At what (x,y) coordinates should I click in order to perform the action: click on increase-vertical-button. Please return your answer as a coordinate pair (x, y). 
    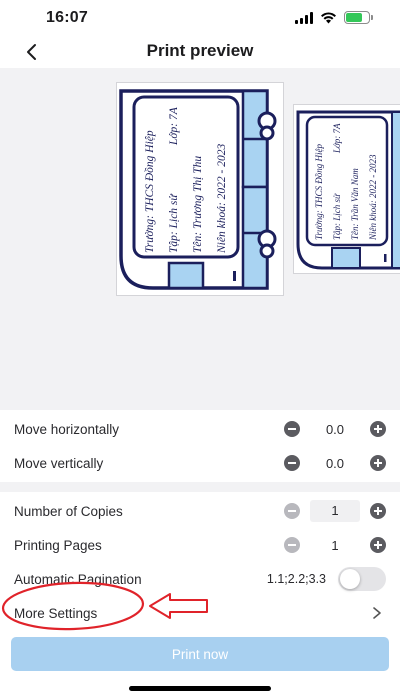
    Looking at the image, I should click on (378, 463).